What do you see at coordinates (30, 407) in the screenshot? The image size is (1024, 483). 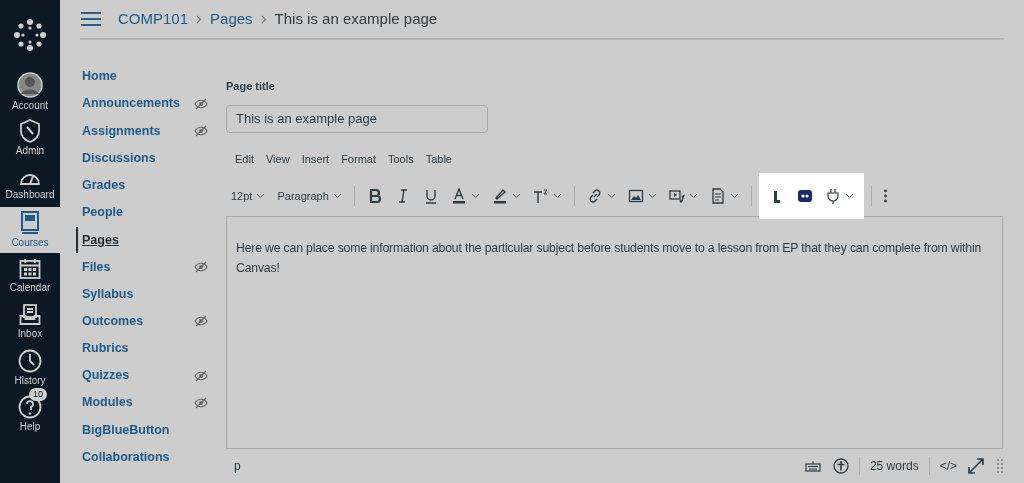 I see `help-icon` at bounding box center [30, 407].